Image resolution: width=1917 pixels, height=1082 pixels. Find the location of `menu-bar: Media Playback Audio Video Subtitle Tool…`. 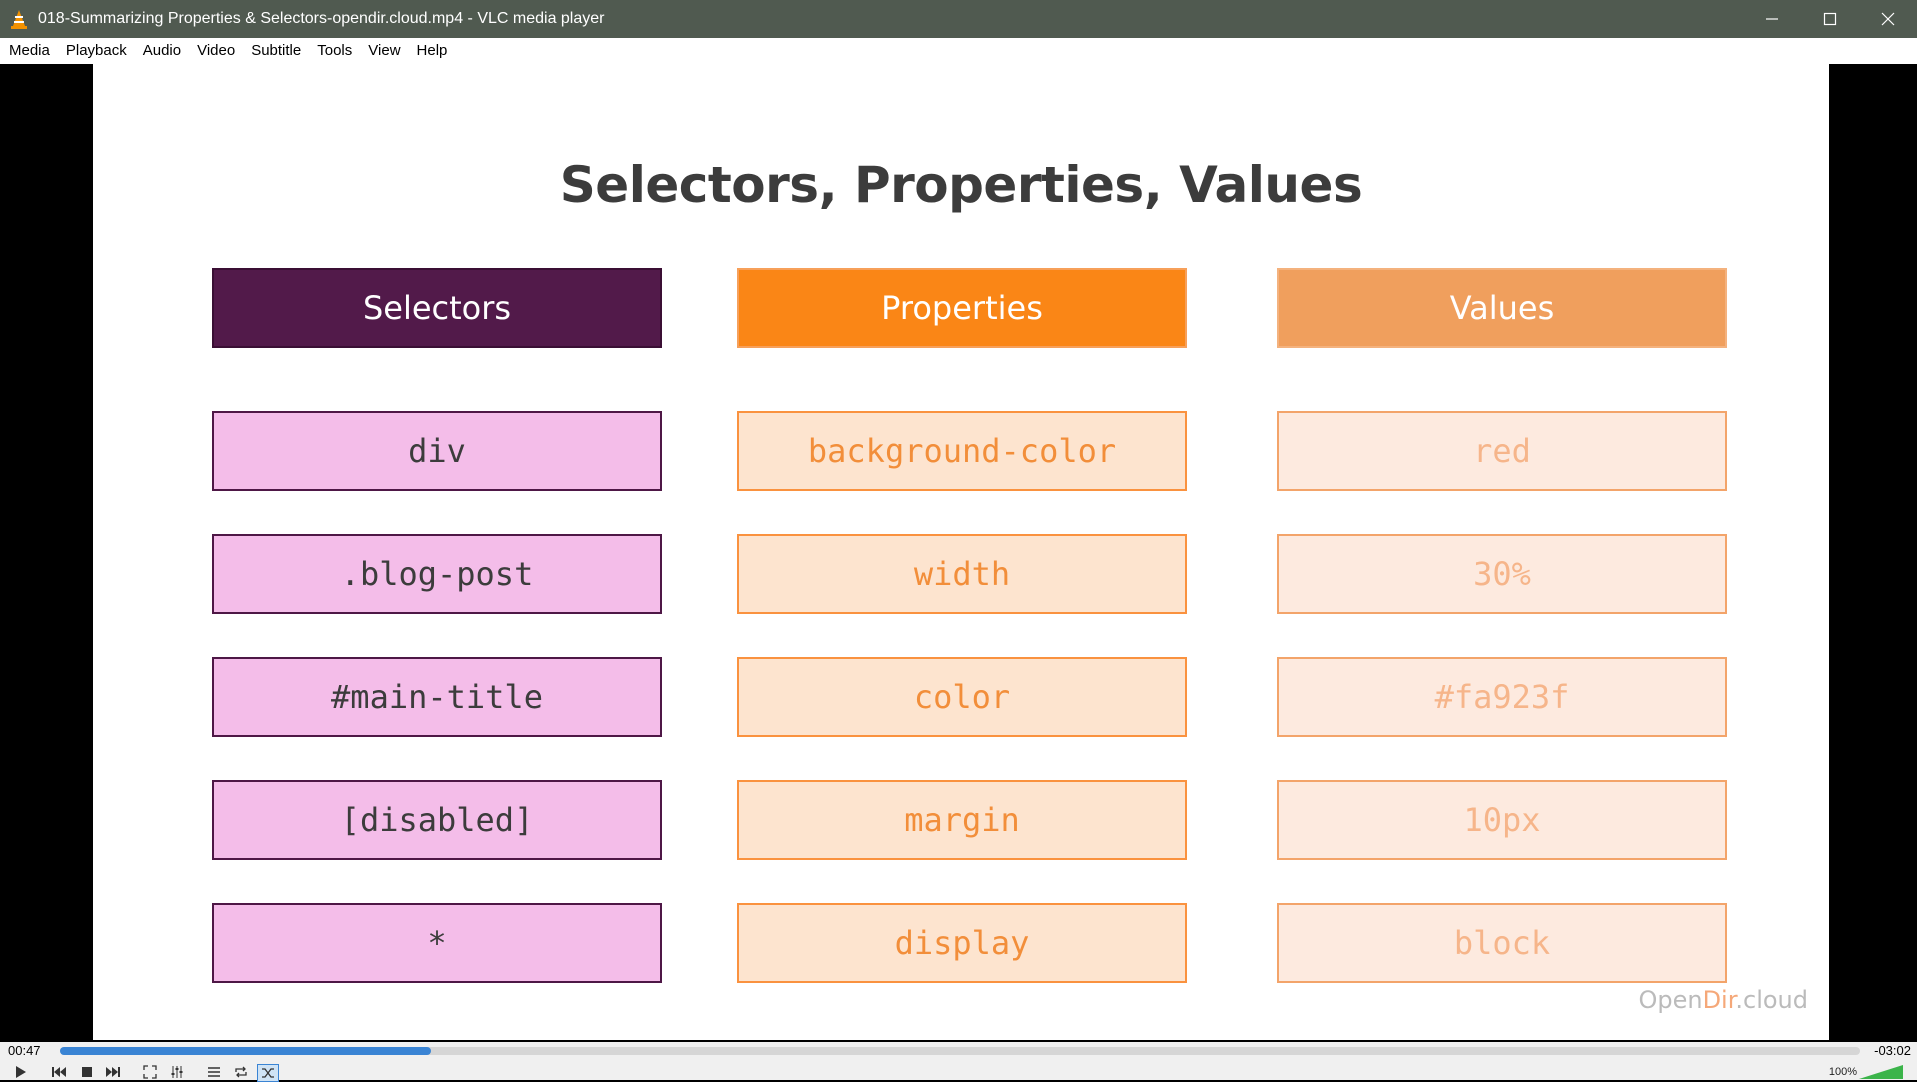

menu-bar: Media Playback Audio Video Subtitle Tool… is located at coordinates (958, 51).